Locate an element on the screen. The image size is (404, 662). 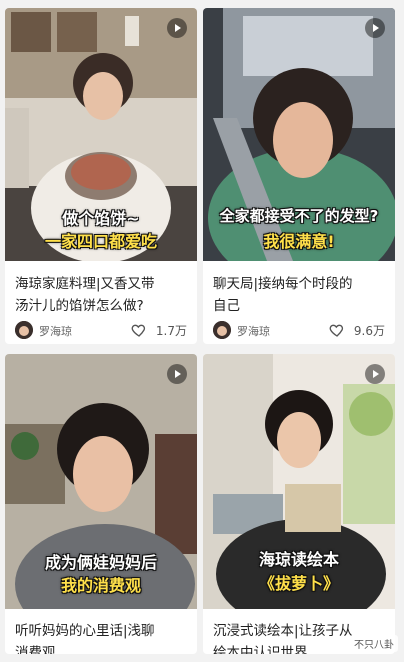
title-line: 聊天局|接纳每个时段的 is located at coordinates (283, 284).